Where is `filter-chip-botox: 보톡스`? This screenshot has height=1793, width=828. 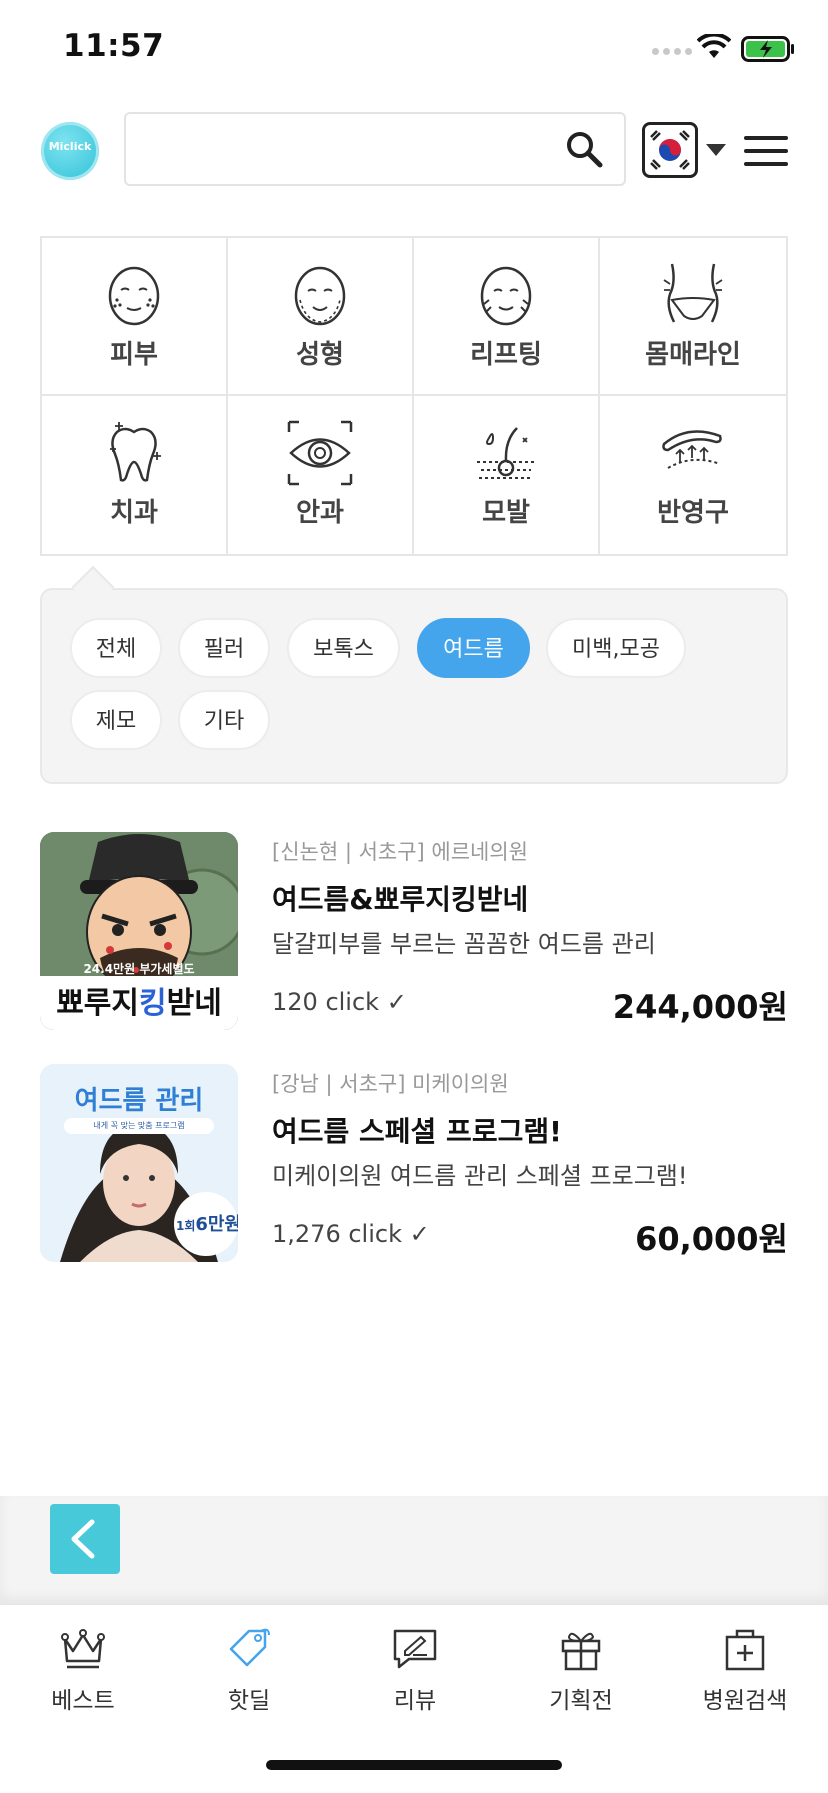 filter-chip-botox: 보톡스 is located at coordinates (343, 648).